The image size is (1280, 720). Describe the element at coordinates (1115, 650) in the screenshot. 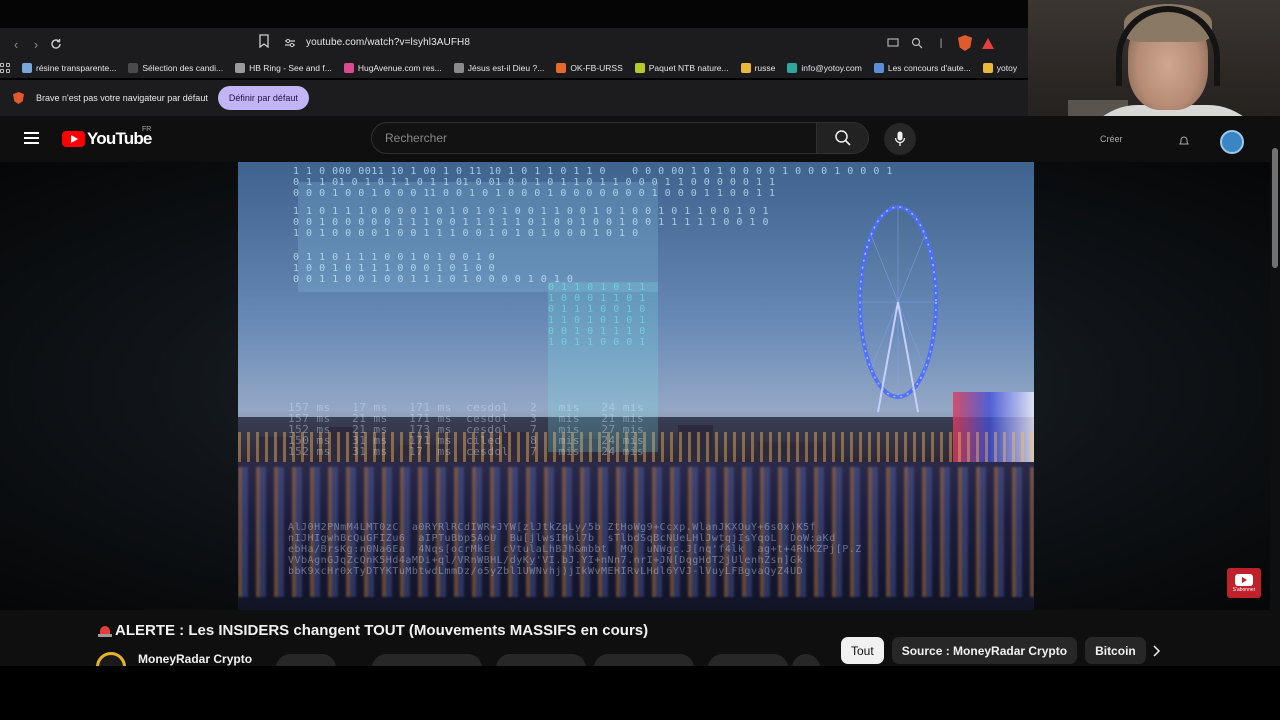

I see `chip-bitcoin: Bitcoin` at that location.